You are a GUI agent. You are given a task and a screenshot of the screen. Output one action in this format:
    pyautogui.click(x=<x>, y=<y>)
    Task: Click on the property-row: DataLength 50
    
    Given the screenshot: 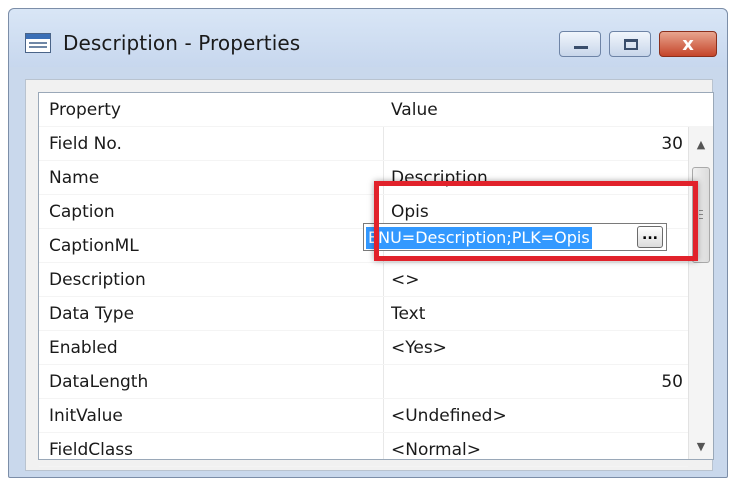 What is the action you would take?
    pyautogui.click(x=363, y=382)
    